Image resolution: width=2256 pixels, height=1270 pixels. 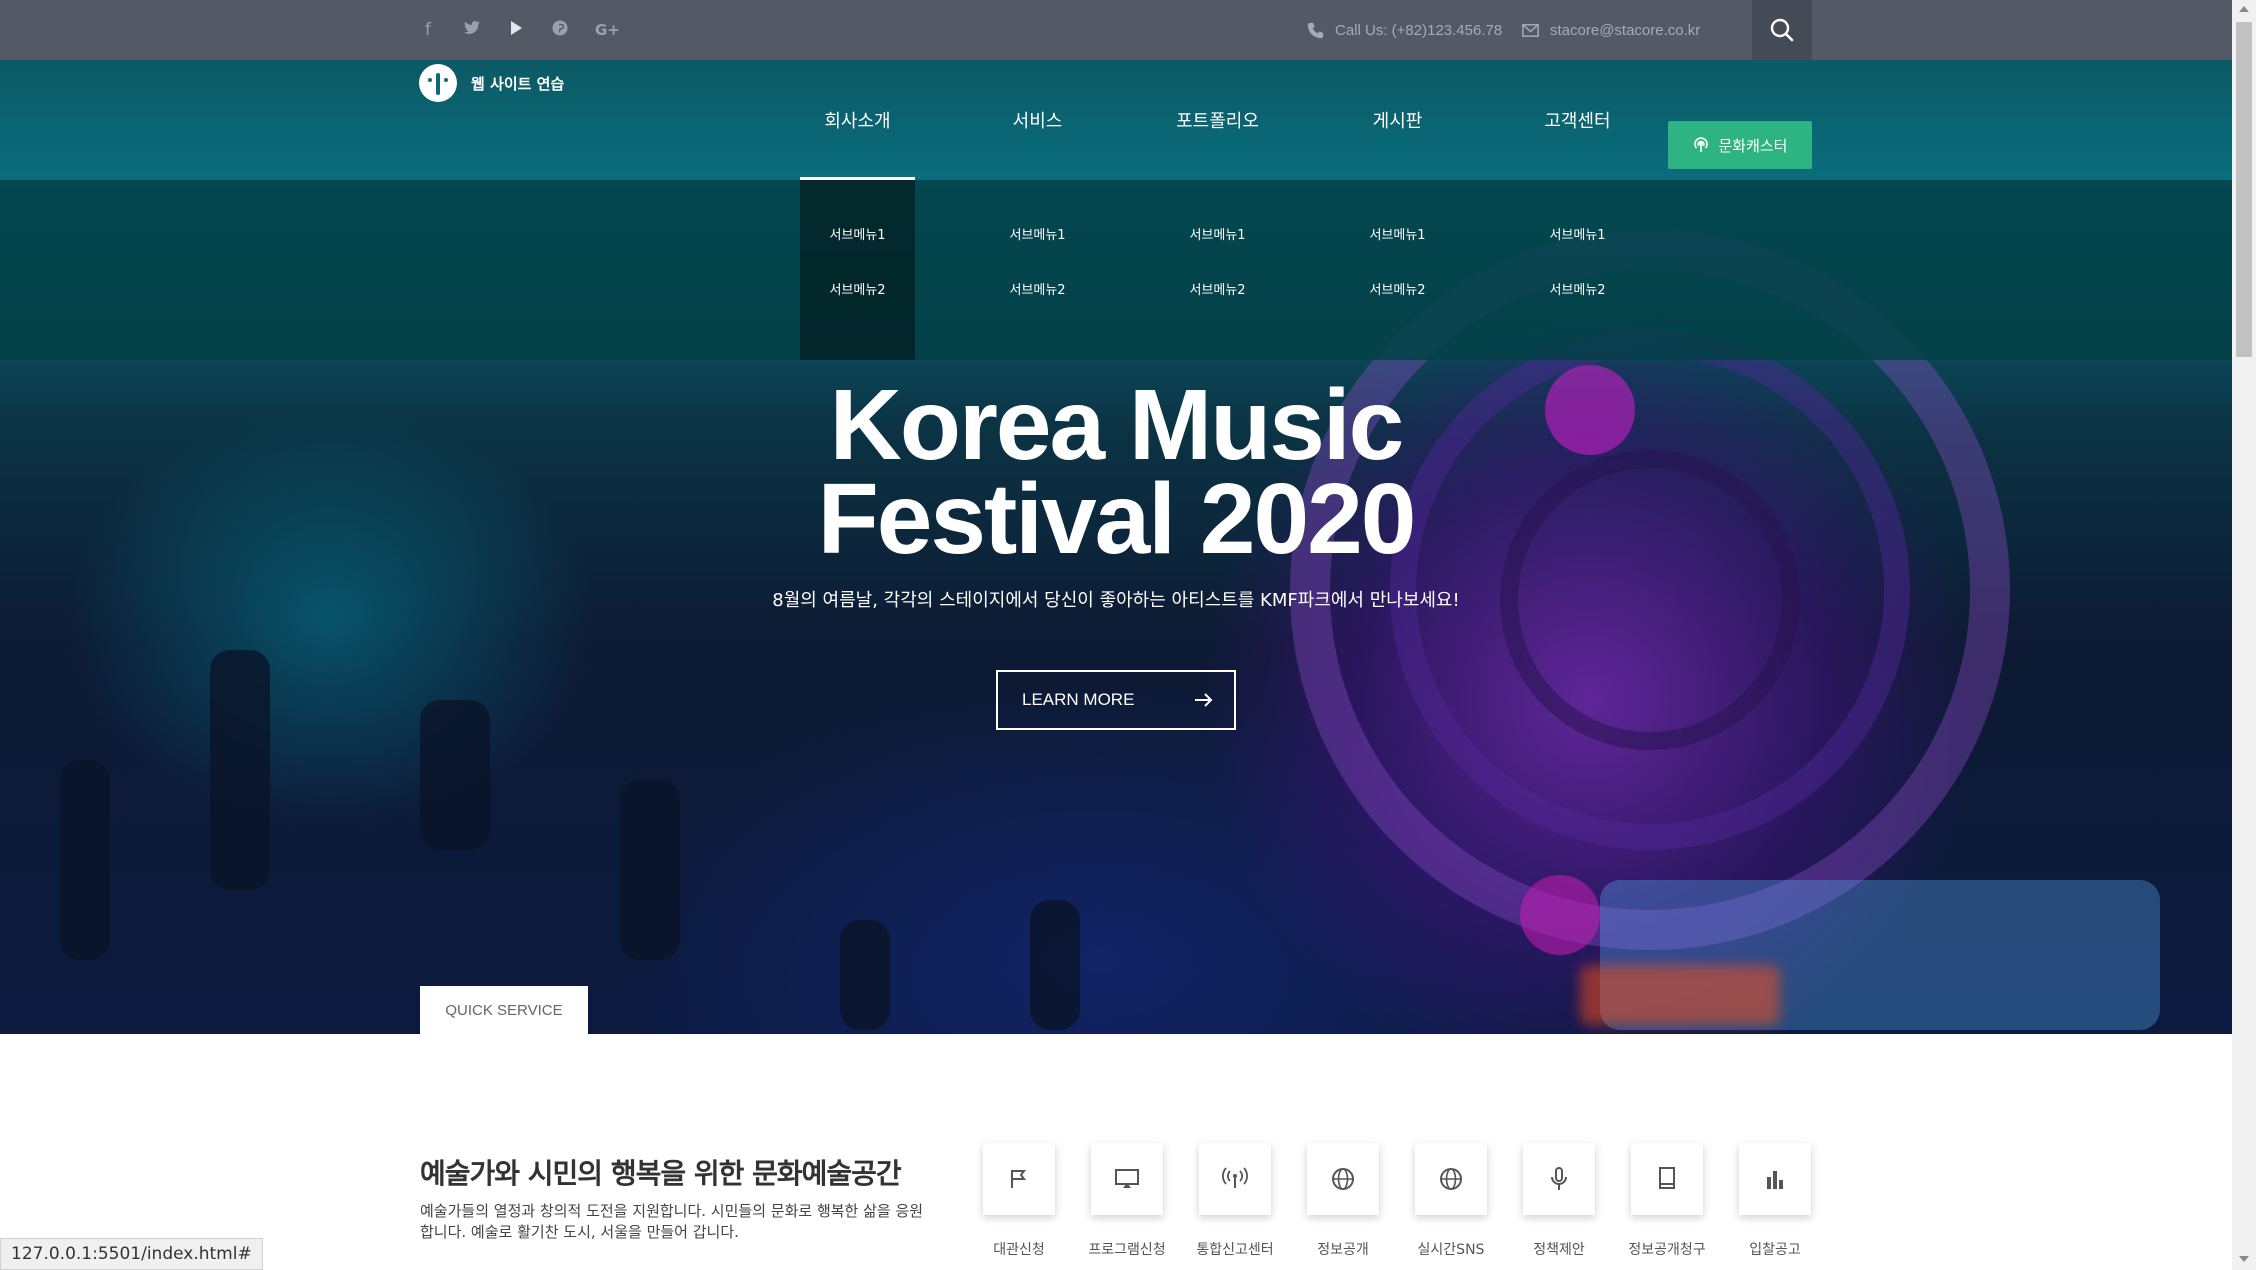 I want to click on arrow-right-icon, so click(x=1204, y=700).